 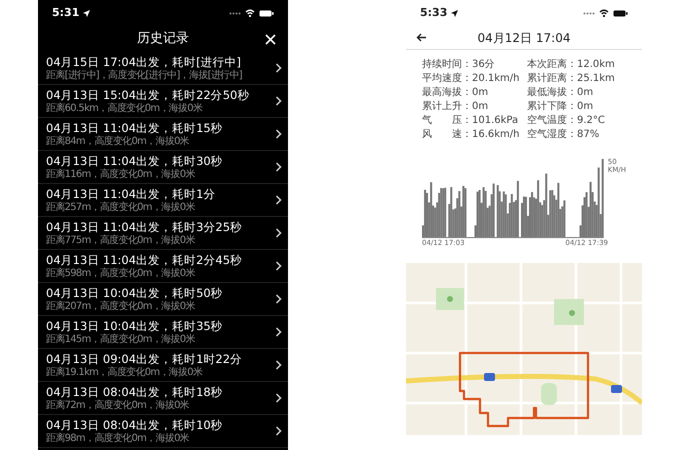 What do you see at coordinates (118, 142) in the screenshot?
I see `record-detail: 距离84m，高度变化0m，海拔0米` at bounding box center [118, 142].